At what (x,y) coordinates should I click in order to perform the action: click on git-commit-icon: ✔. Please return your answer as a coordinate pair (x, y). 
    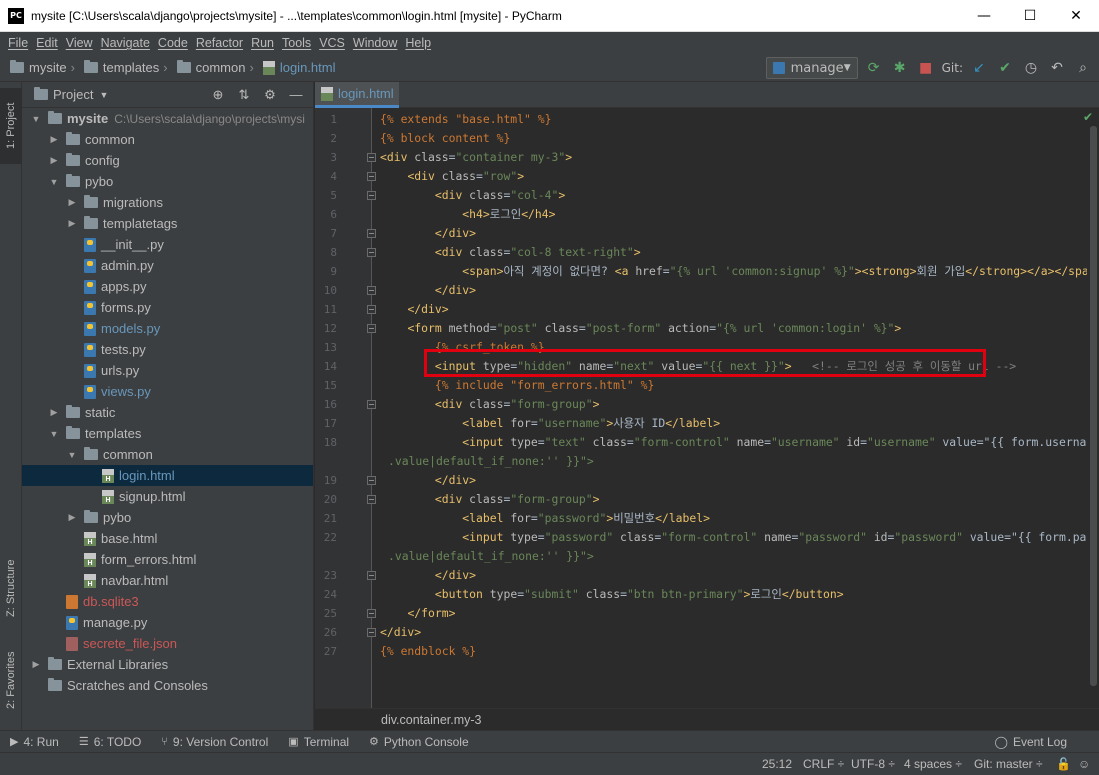
    Looking at the image, I should click on (1005, 68).